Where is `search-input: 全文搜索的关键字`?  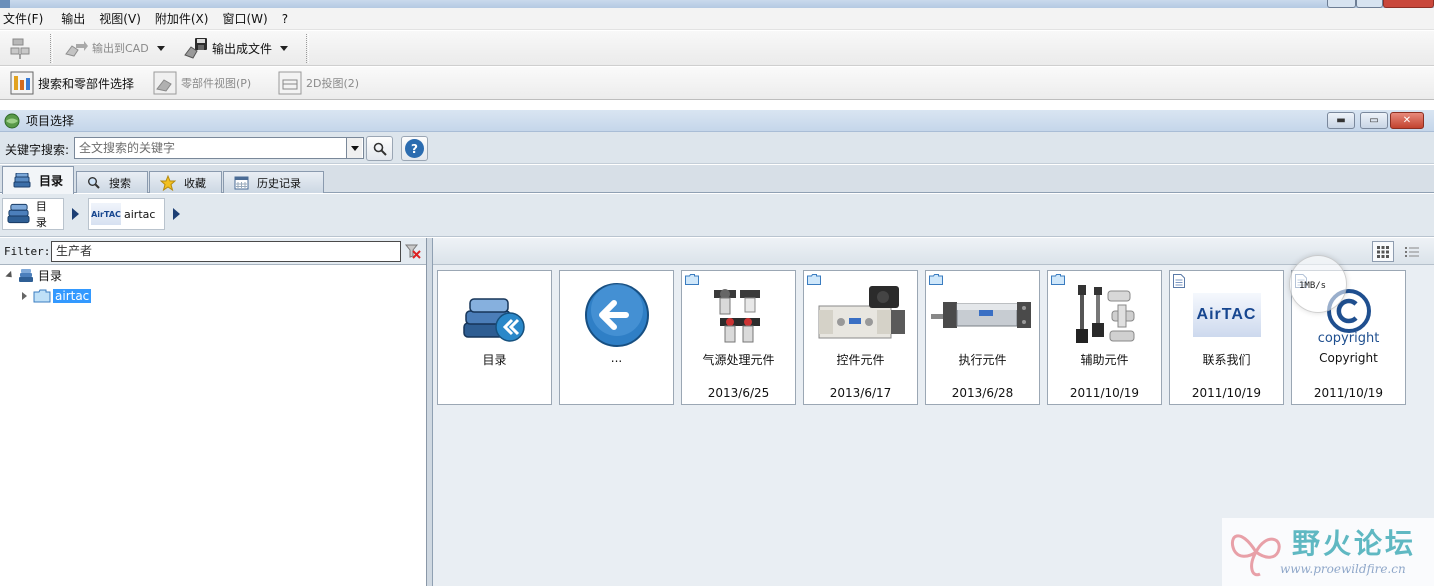
search-input: 全文搜索的关键字 is located at coordinates (219, 148).